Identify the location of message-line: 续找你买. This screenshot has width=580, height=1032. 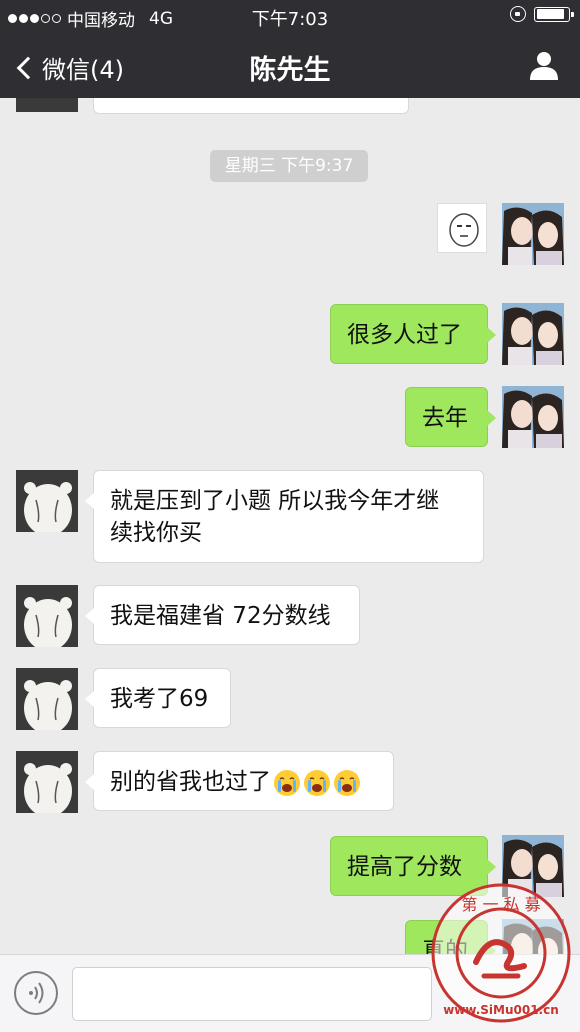
(156, 533).